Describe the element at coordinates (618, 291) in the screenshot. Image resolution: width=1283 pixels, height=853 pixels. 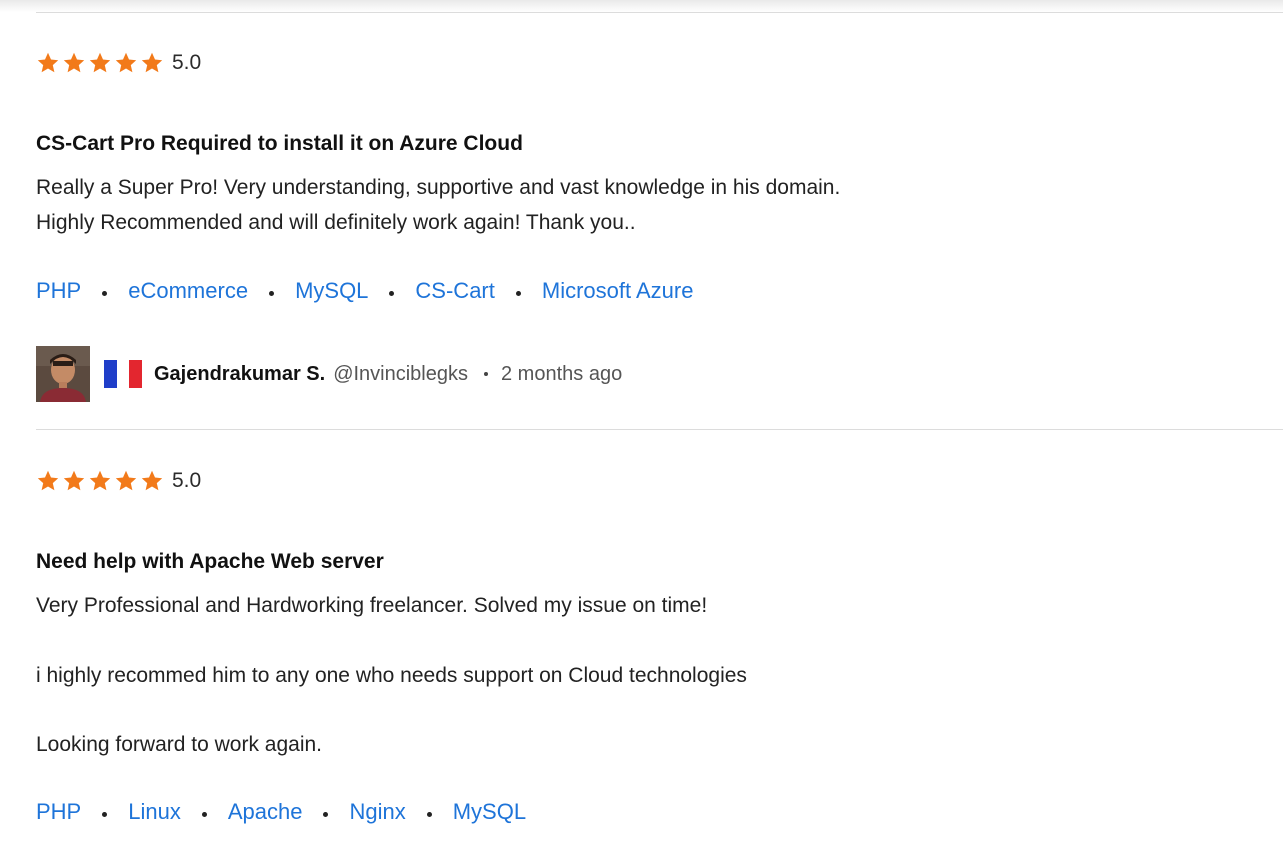
I see `tag-link: Microsoft Azure` at that location.